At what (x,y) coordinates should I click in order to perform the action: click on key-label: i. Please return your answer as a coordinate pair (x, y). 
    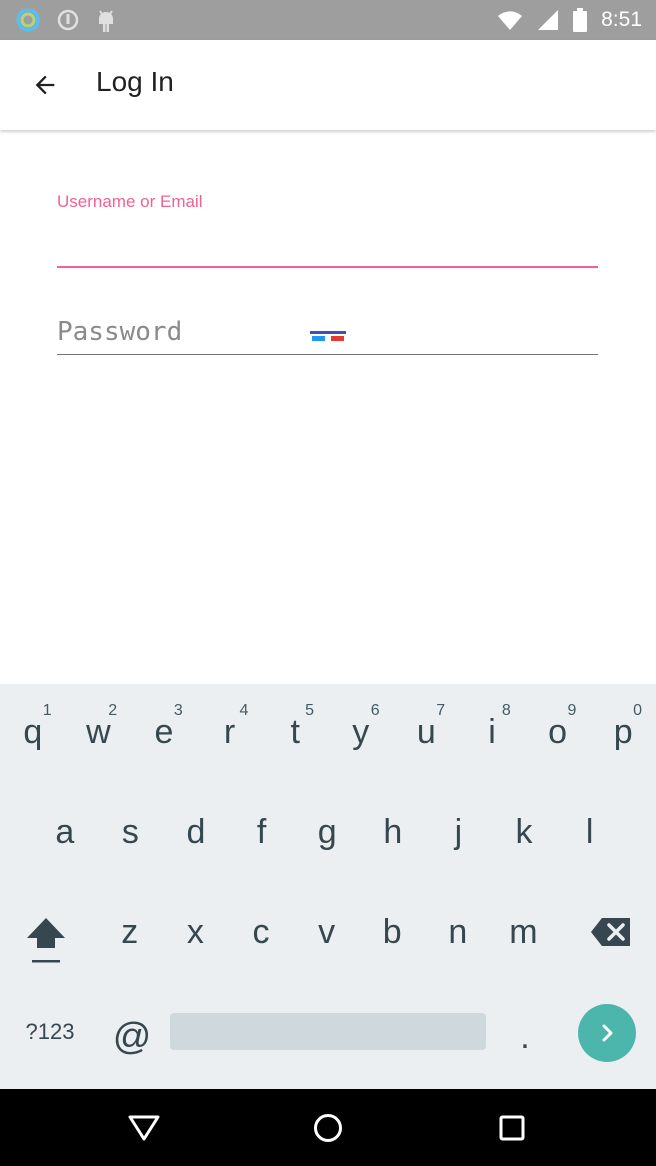
    Looking at the image, I should click on (492, 731).